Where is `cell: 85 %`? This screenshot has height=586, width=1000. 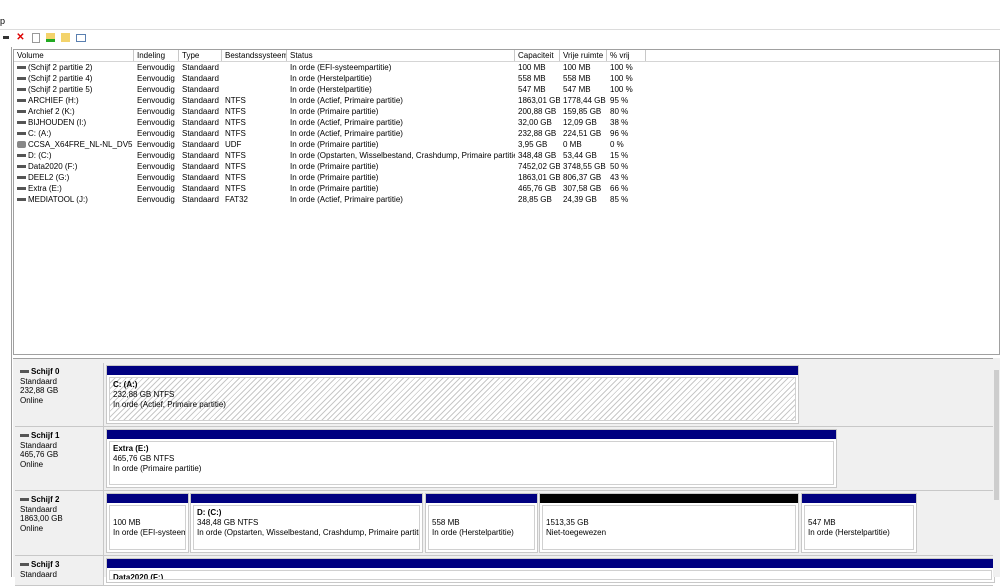 cell: 85 % is located at coordinates (626, 199).